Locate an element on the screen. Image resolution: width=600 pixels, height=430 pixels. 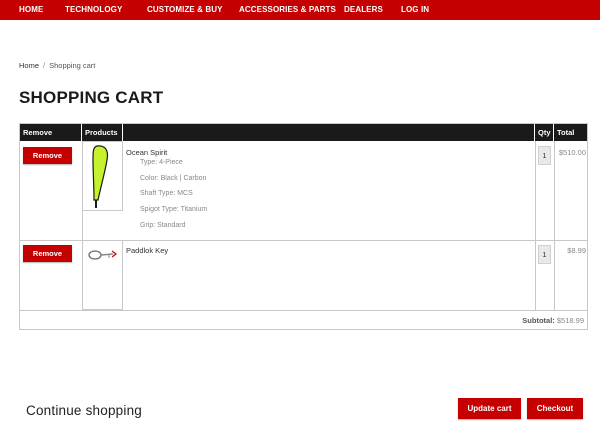
page-title: SHOPPING CART is located at coordinates (91, 97).